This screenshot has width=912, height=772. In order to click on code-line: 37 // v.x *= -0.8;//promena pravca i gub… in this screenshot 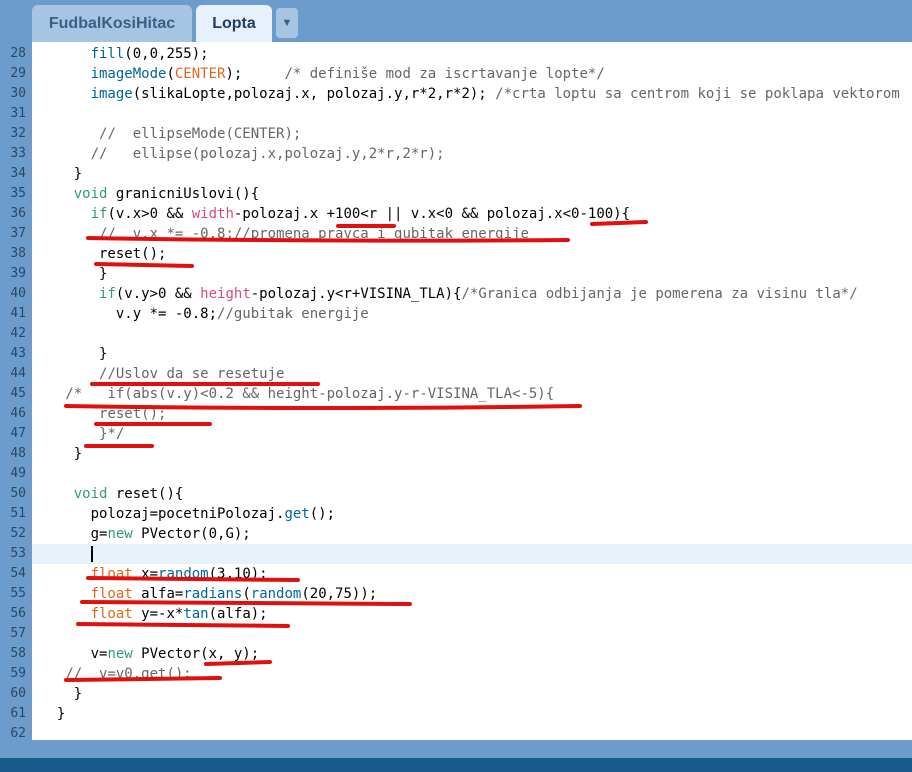, I will do `click(456, 234)`.